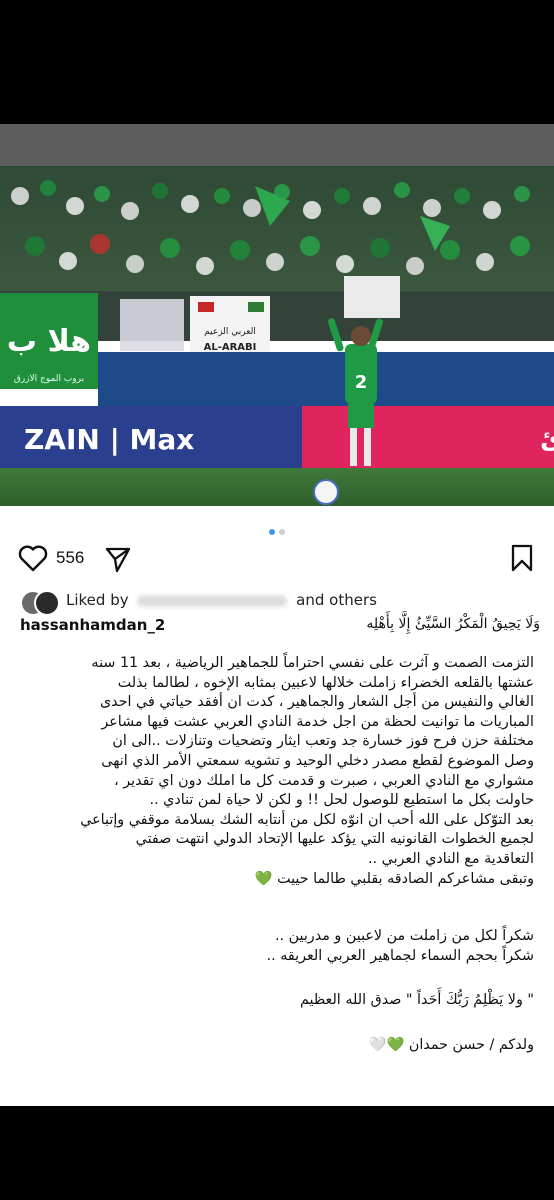  What do you see at coordinates (277, 558) in the screenshot?
I see `action-bar: 556` at bounding box center [277, 558].